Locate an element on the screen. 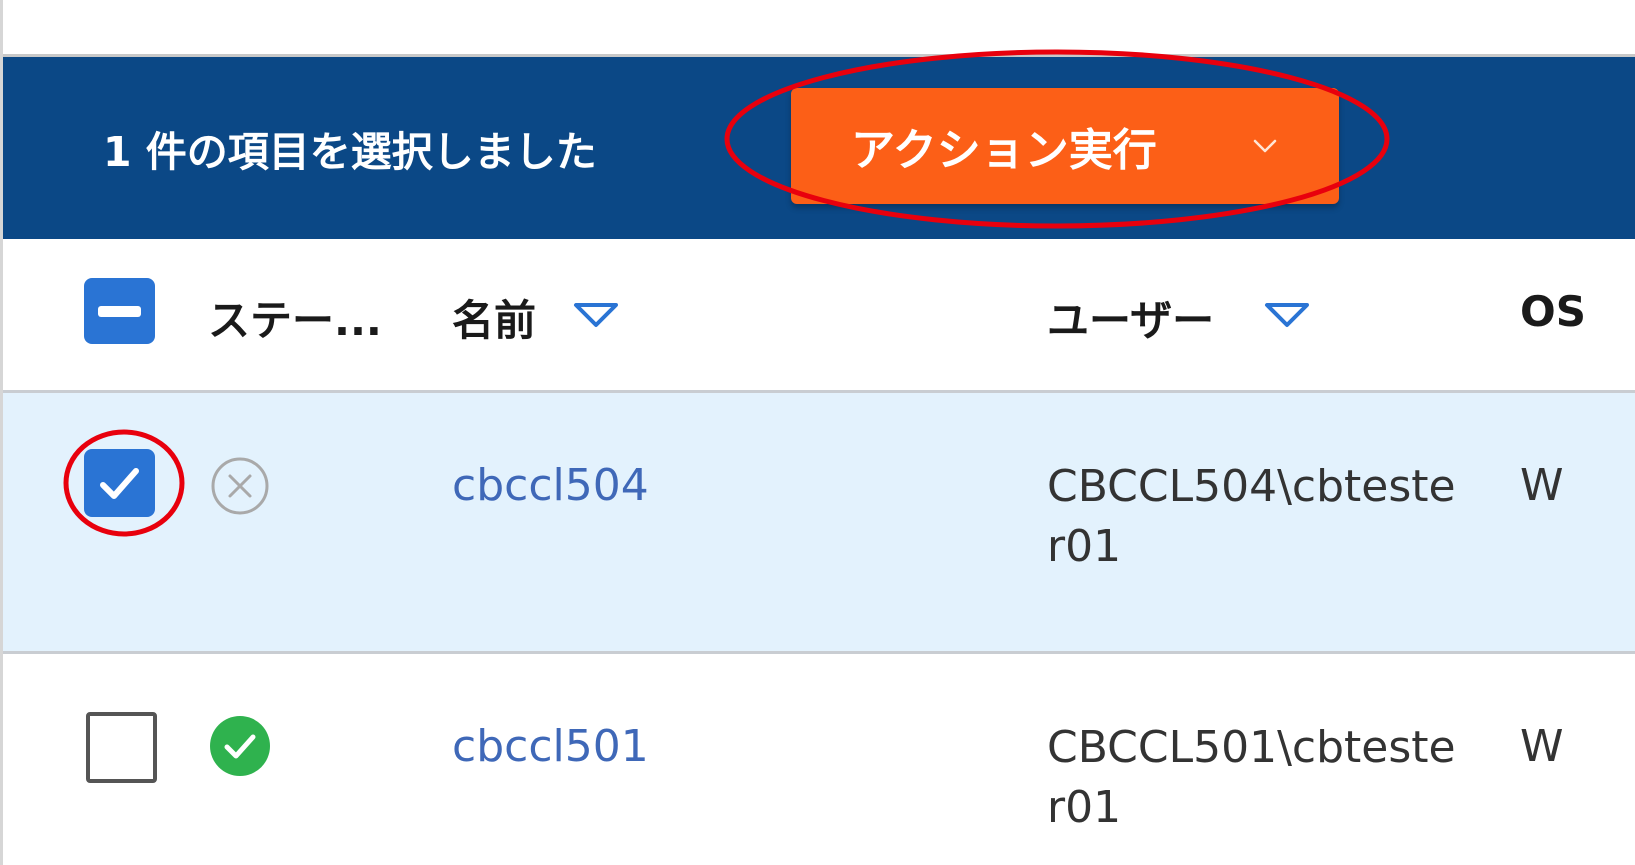  indeterminate-dash-icon is located at coordinates (119, 311).